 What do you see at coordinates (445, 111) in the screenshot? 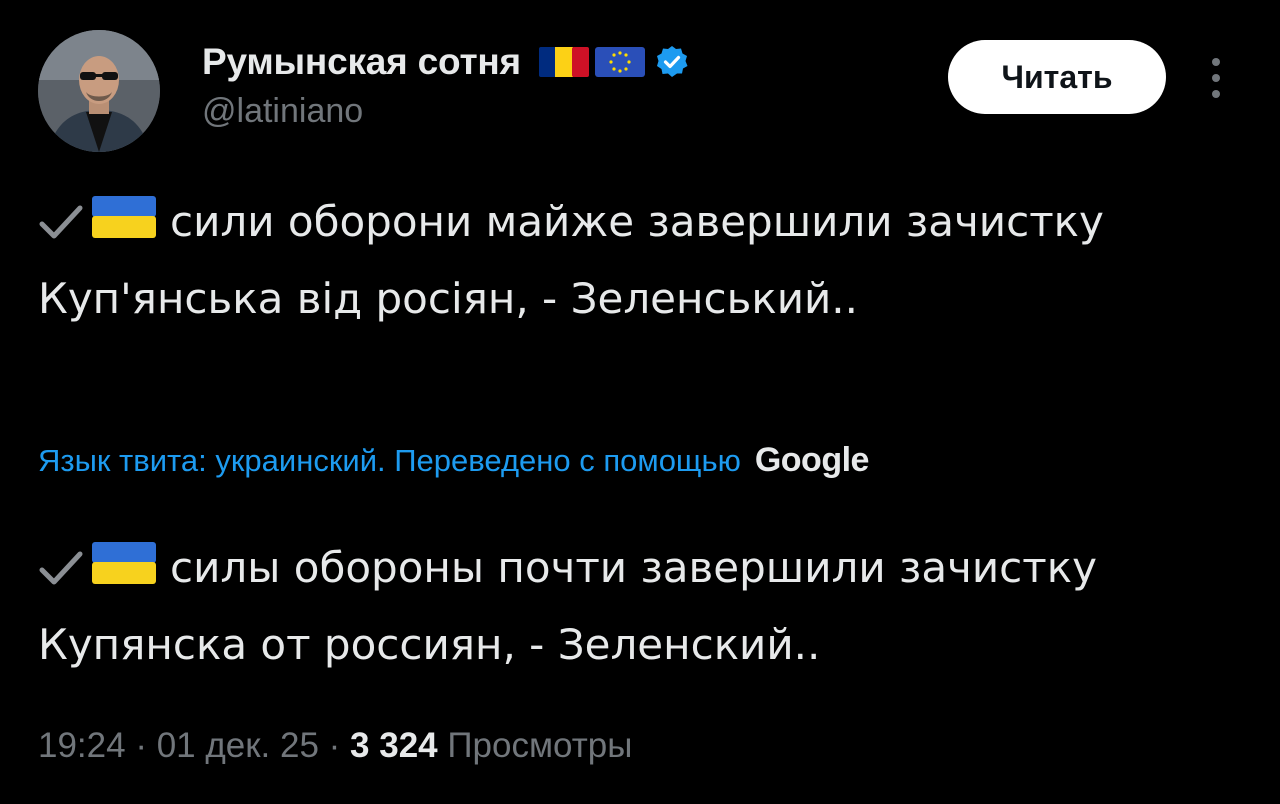
I see `author-handle: @latiniano` at bounding box center [445, 111].